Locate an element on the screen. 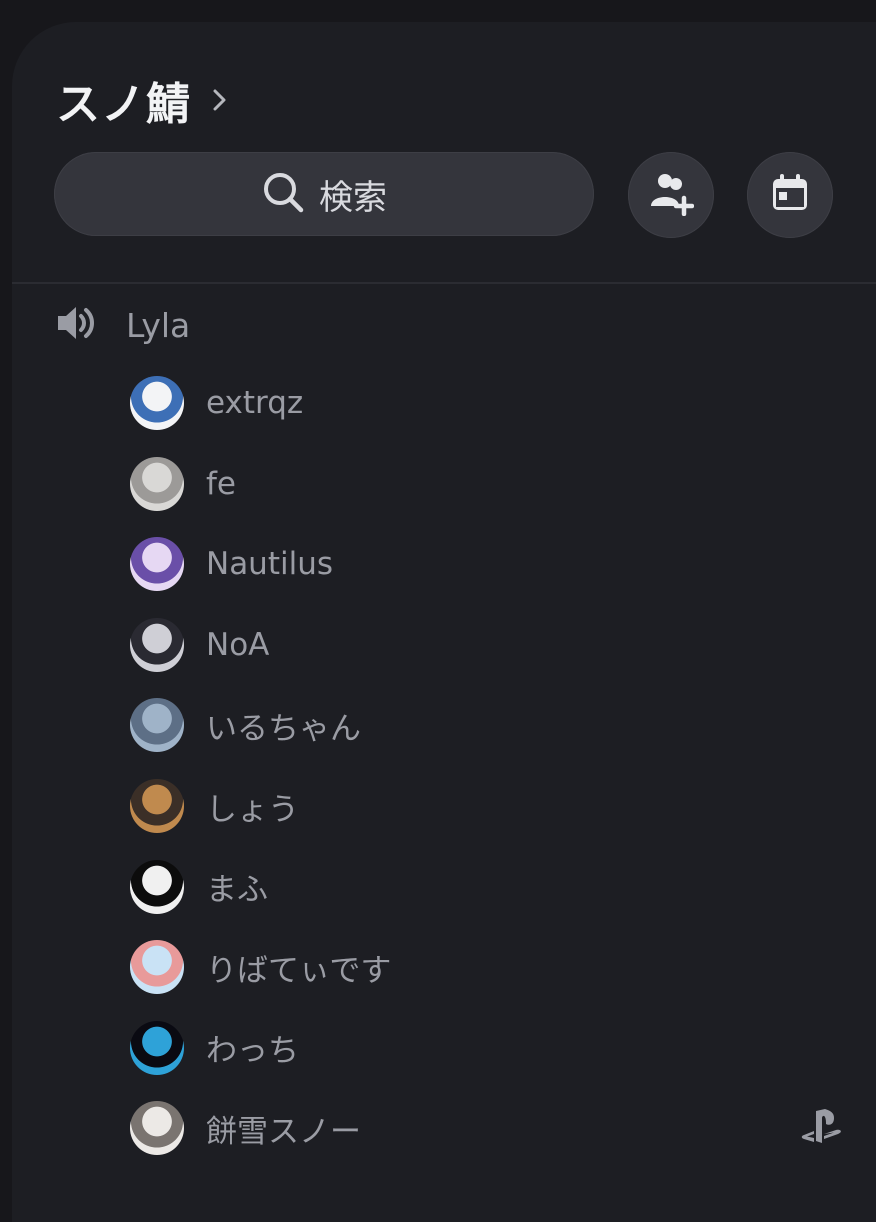 The image size is (876, 1222). member-name: NoA is located at coordinates (238, 644).